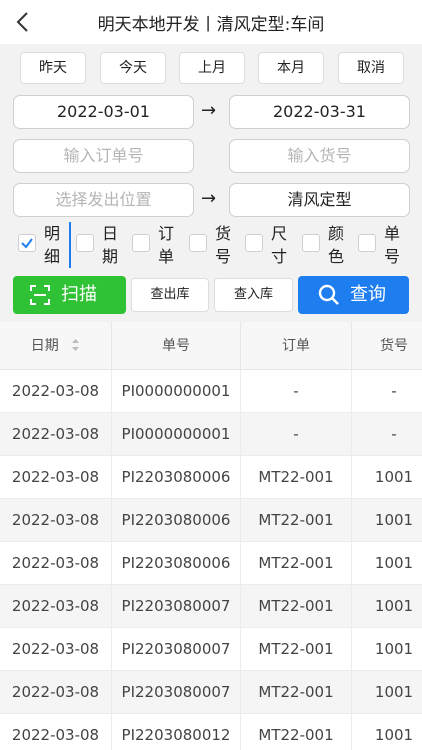 The image size is (422, 750). I want to click on table-cell: PI2203080012, so click(176, 732).